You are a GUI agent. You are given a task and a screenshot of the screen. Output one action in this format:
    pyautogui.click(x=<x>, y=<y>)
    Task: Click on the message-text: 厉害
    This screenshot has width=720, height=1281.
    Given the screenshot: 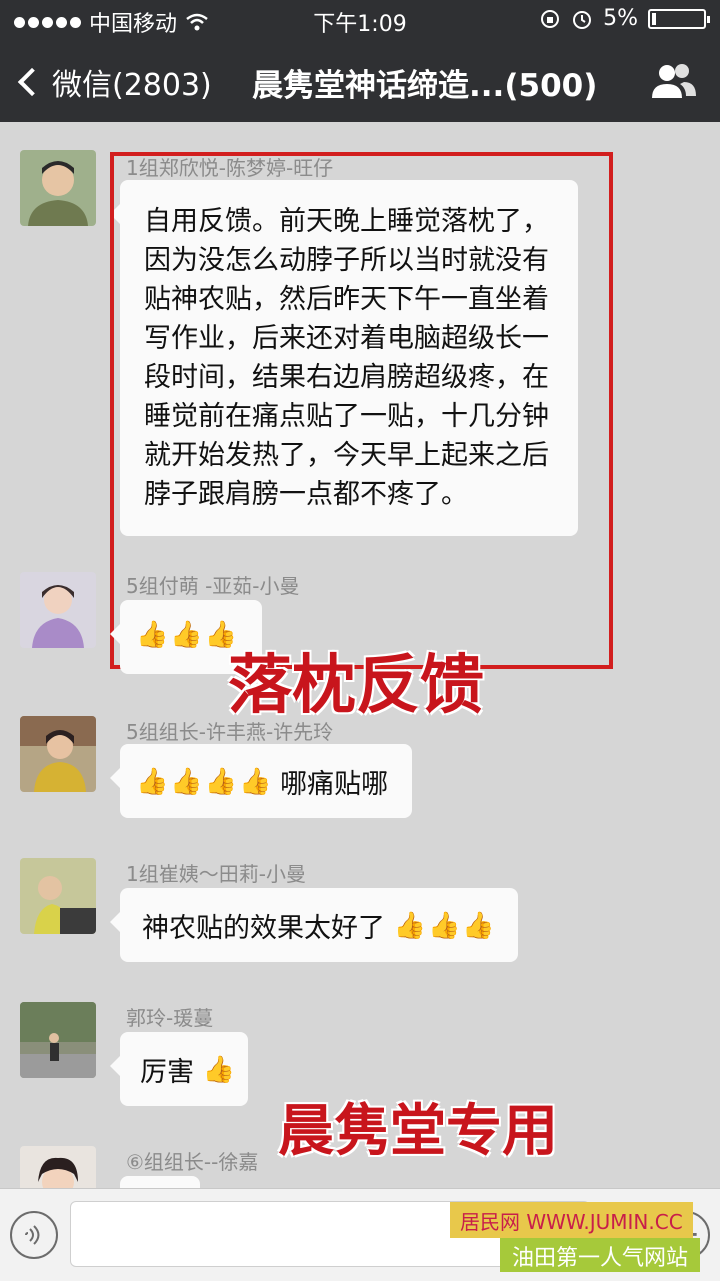 What is the action you would take?
    pyautogui.click(x=167, y=1072)
    